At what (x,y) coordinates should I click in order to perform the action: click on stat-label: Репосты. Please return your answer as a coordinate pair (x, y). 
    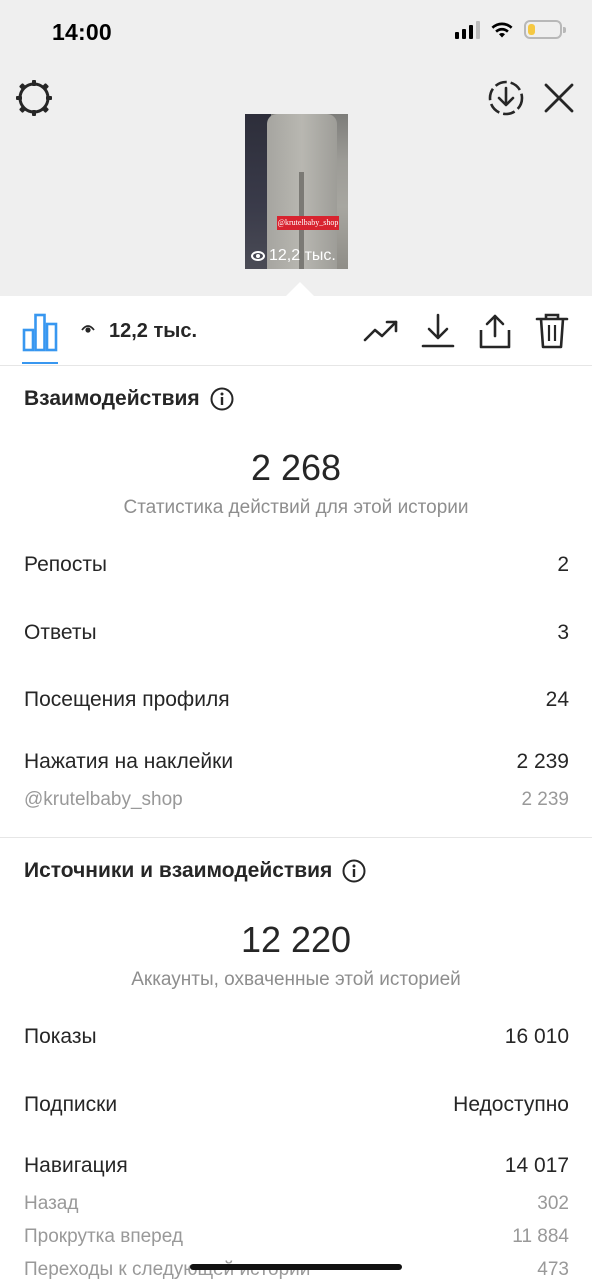
    Looking at the image, I should click on (66, 564).